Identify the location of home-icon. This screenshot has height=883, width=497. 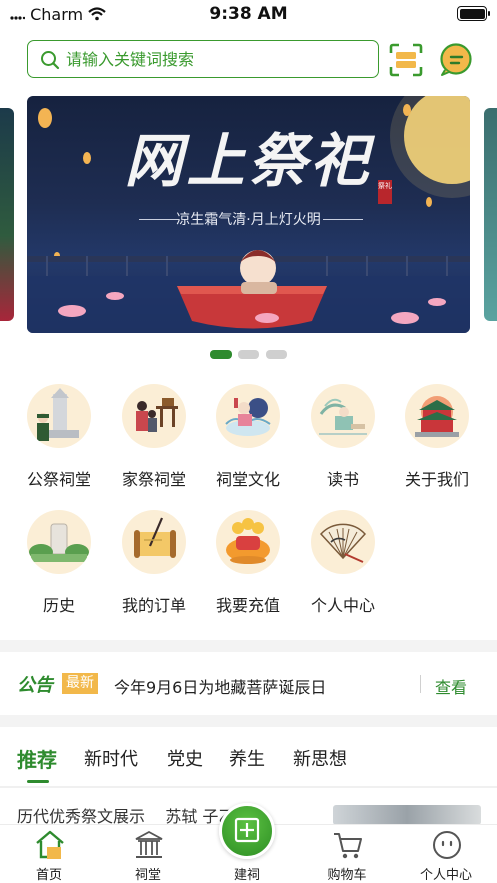
(50, 844).